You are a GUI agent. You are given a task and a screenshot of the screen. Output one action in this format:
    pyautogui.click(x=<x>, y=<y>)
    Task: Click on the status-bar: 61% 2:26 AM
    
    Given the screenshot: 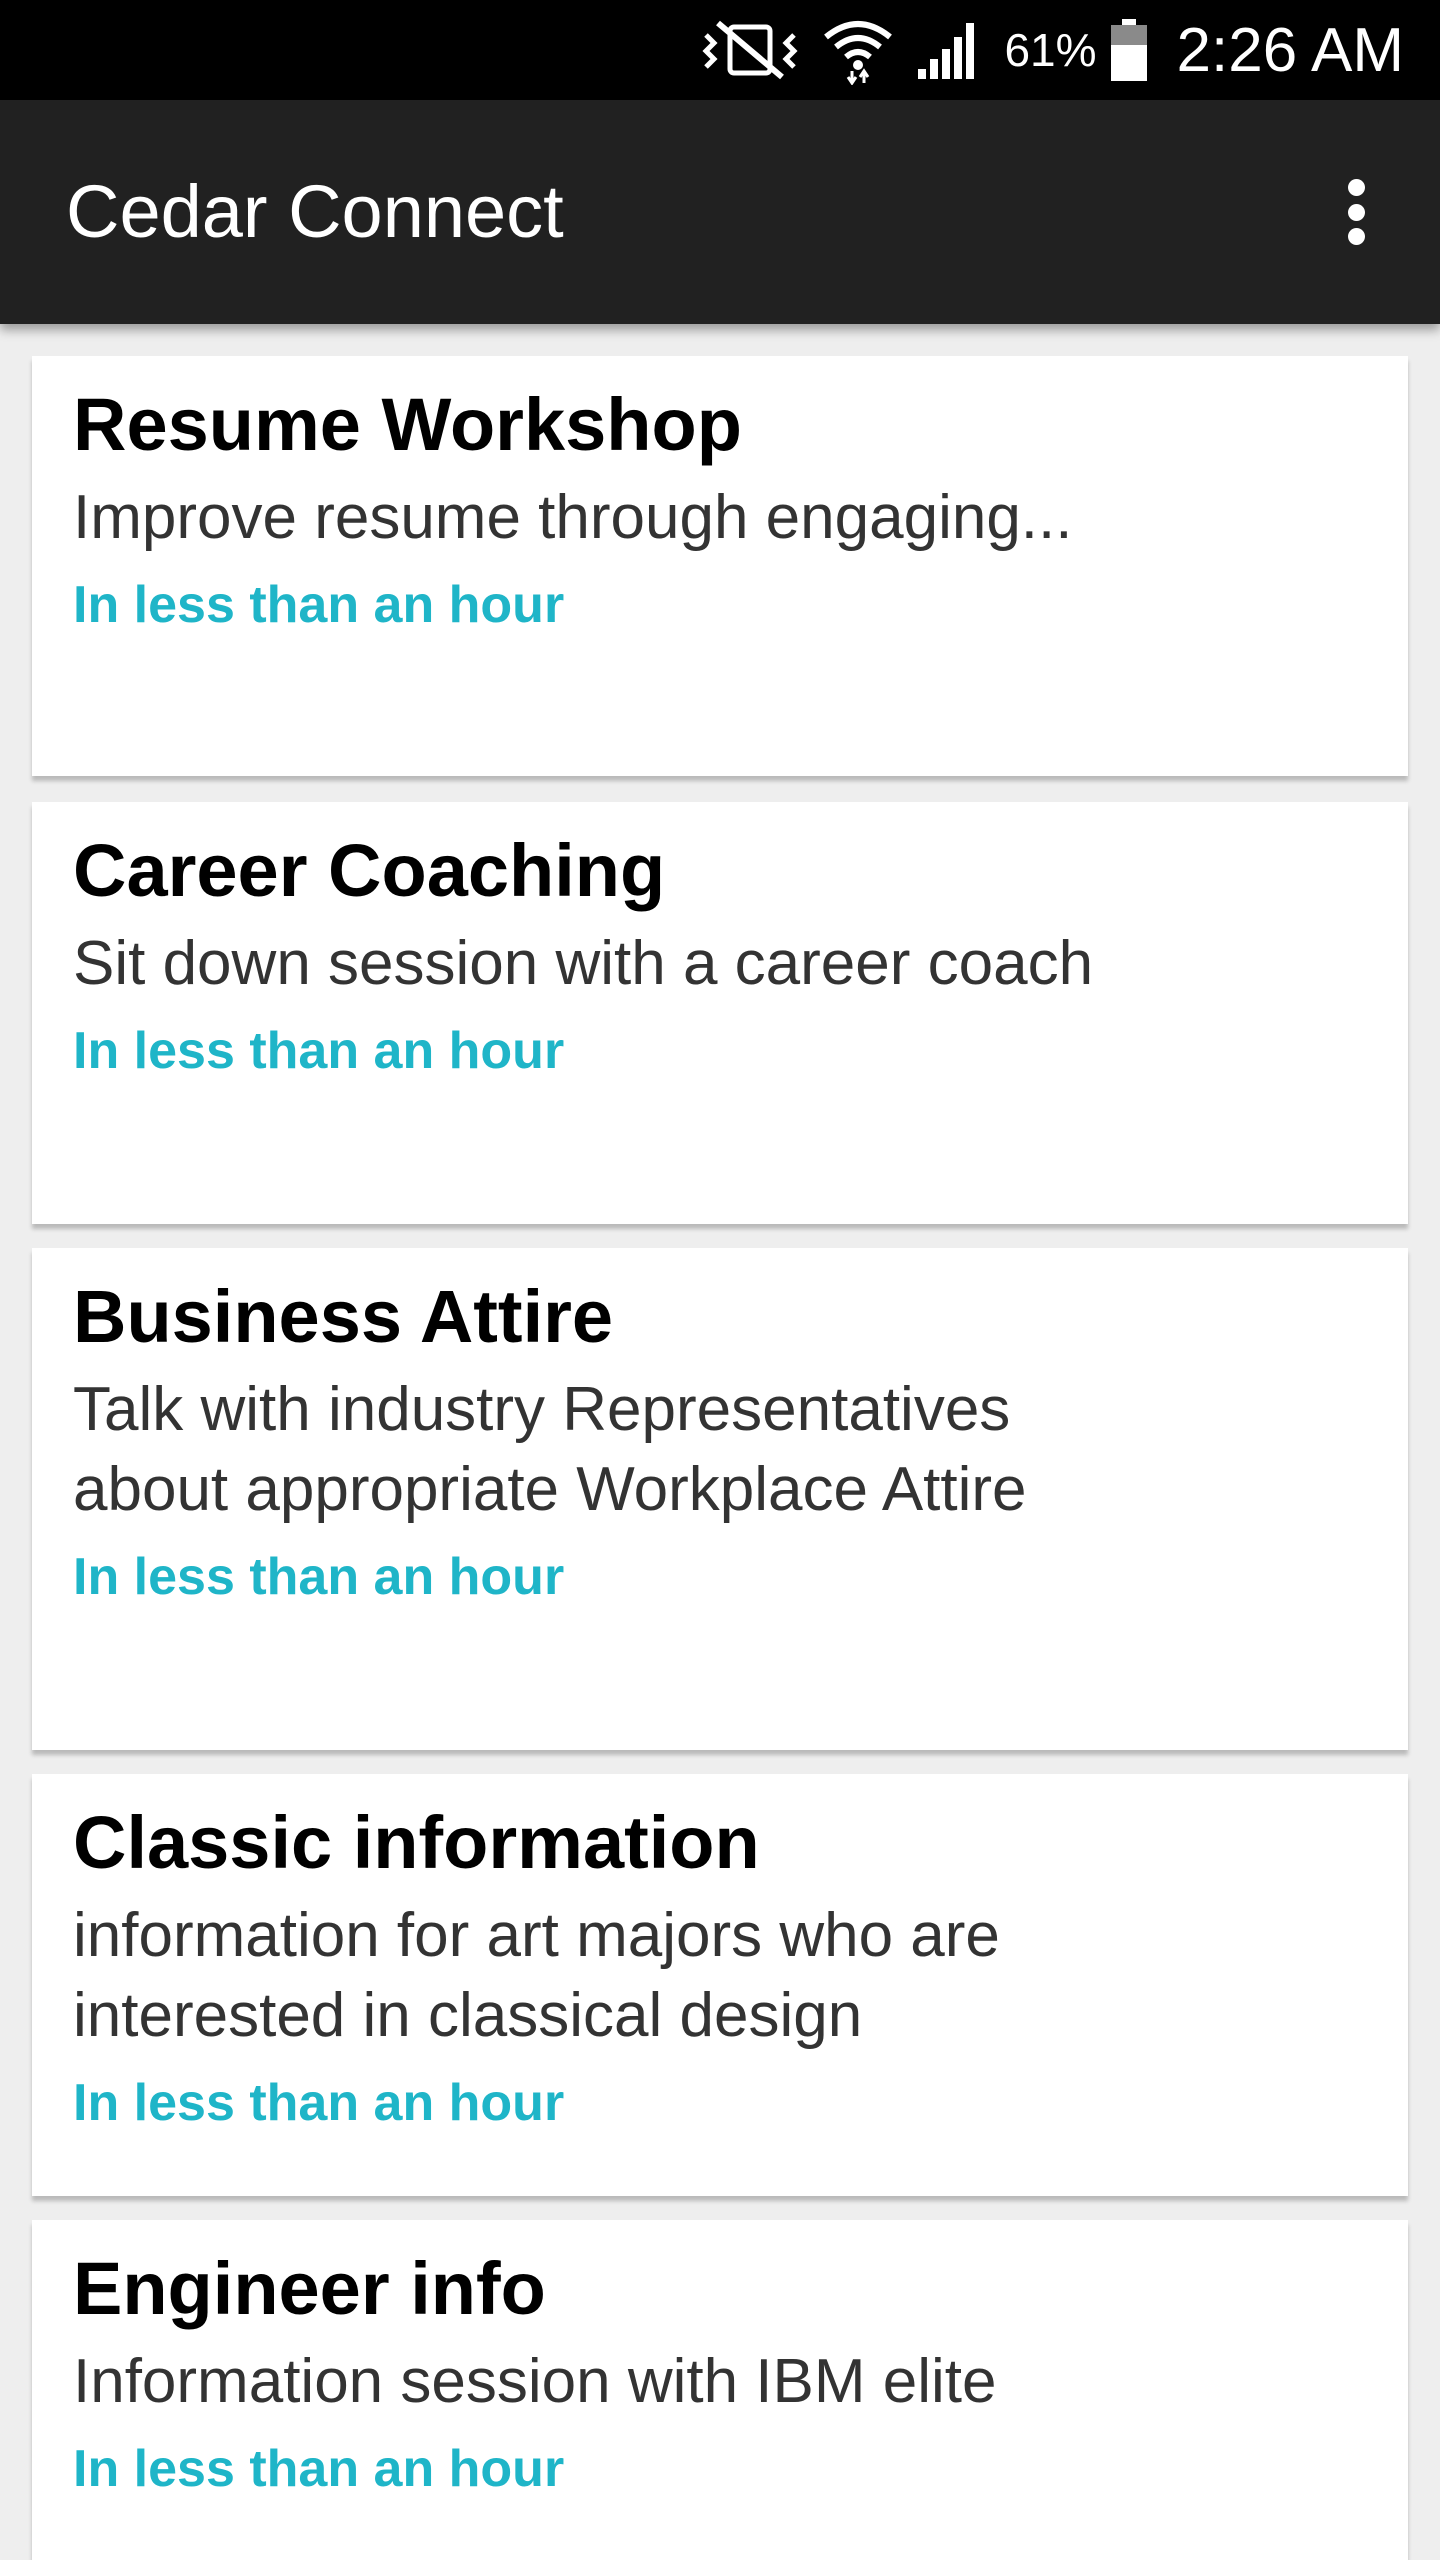 What is the action you would take?
    pyautogui.click(x=720, y=50)
    